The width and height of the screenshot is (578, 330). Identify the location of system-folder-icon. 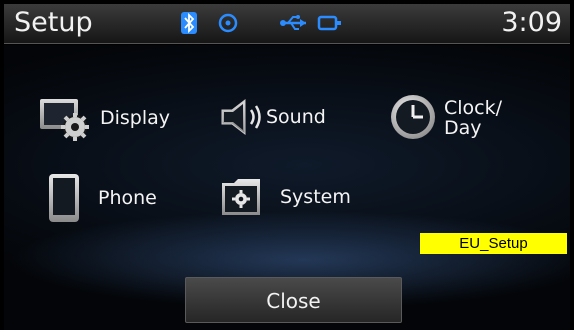
(241, 197).